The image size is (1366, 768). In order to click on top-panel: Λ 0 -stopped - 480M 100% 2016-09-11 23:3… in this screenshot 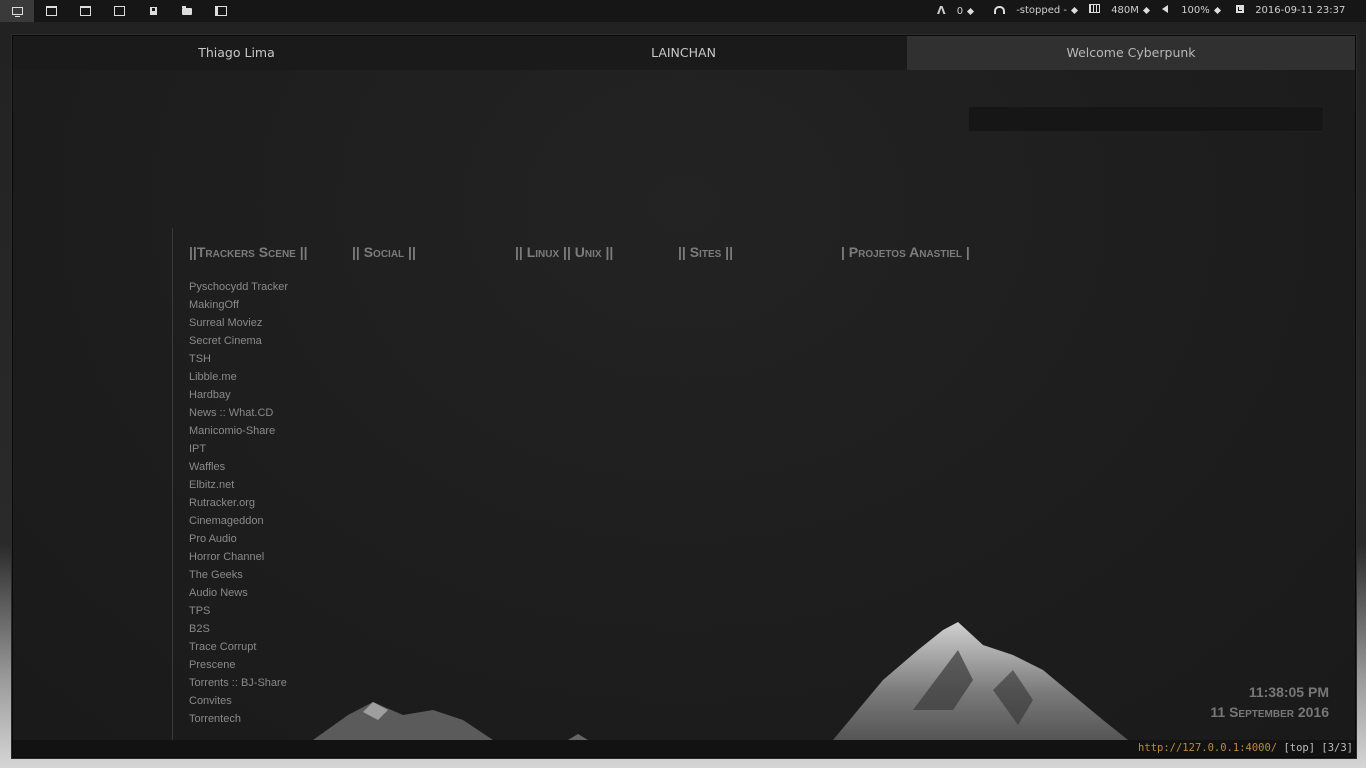, I will do `click(683, 11)`.